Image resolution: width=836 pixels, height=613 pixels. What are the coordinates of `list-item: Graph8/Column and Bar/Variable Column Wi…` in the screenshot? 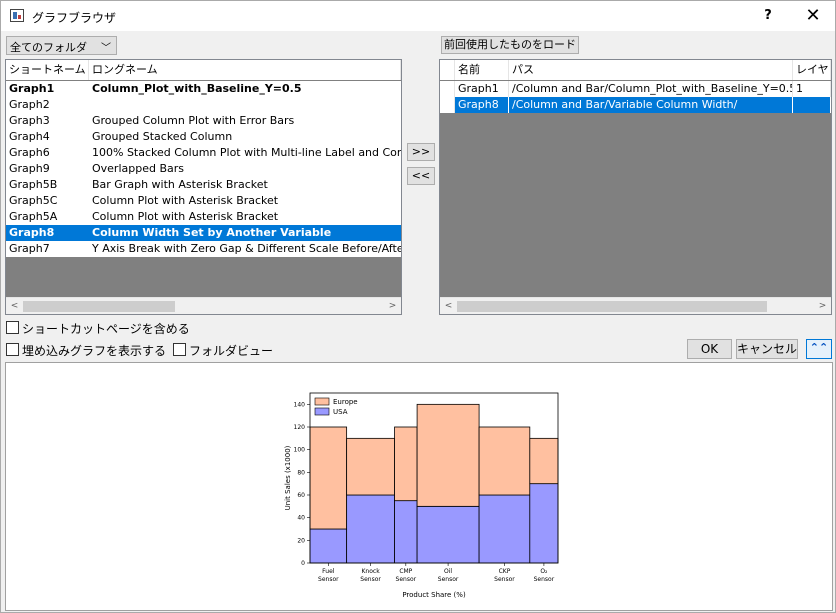 It's located at (635, 105).